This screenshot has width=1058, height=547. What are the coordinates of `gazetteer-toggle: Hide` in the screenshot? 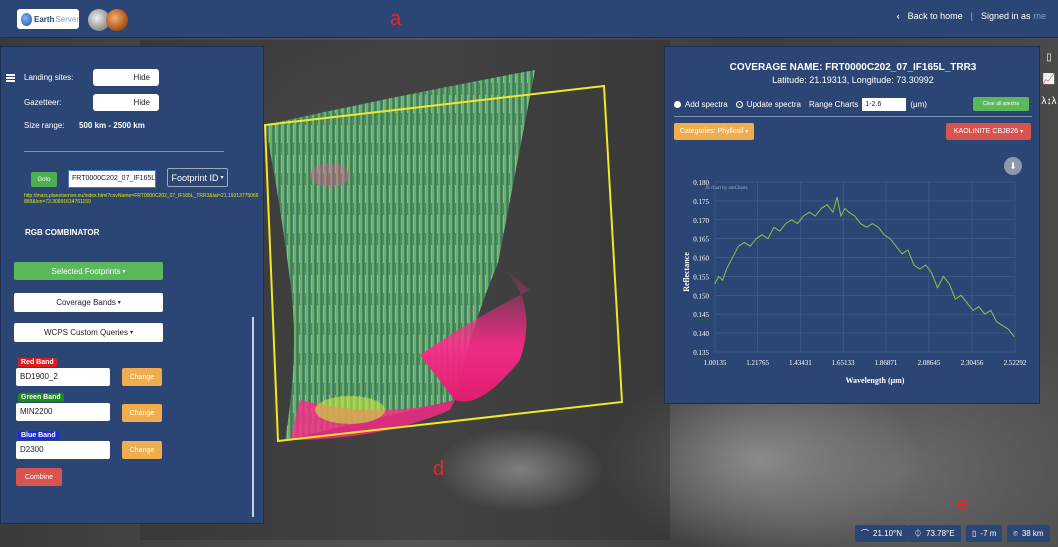 It's located at (126, 102).